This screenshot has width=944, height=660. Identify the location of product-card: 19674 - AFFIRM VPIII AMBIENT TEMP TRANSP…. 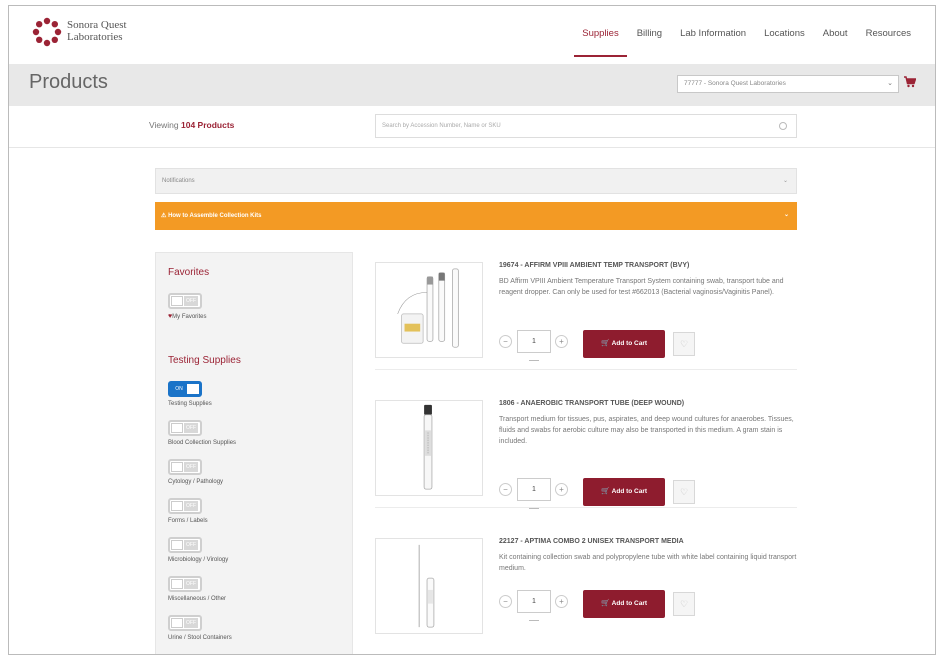
(586, 311).